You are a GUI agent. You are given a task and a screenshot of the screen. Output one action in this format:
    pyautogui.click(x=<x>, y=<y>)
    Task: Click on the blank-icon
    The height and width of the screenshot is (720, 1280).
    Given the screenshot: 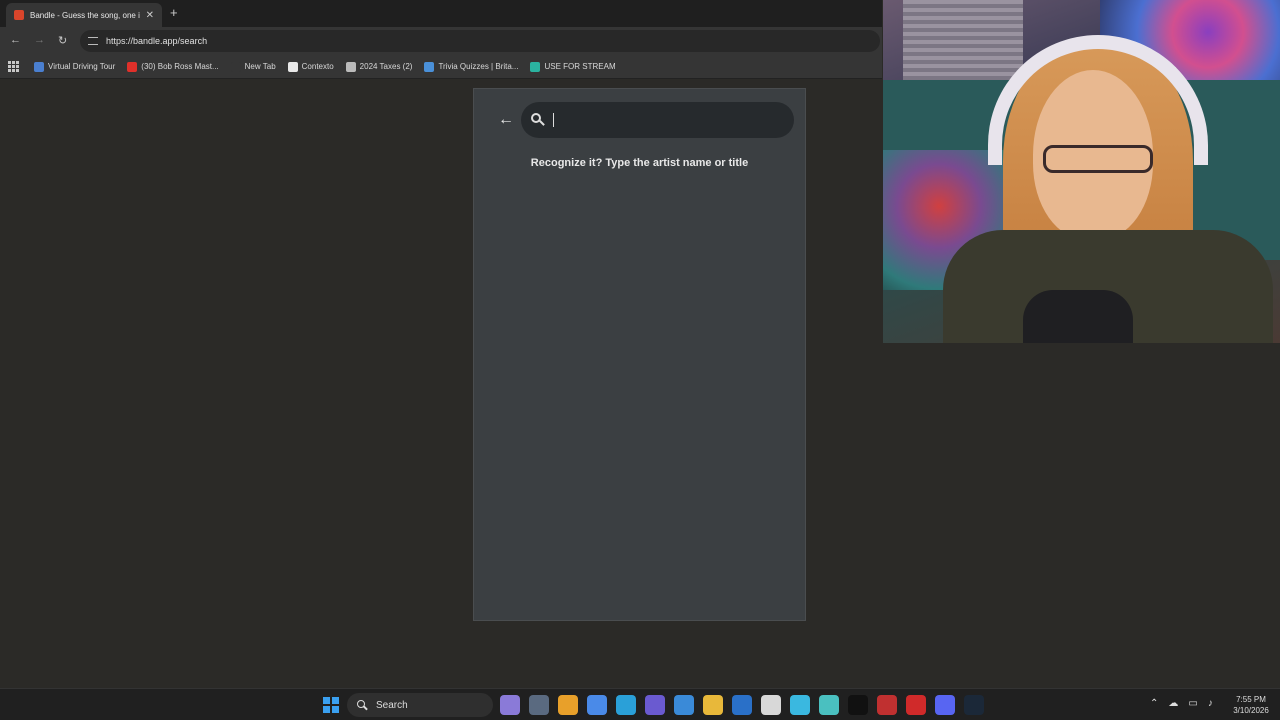 What is the action you would take?
    pyautogui.click(x=235, y=66)
    